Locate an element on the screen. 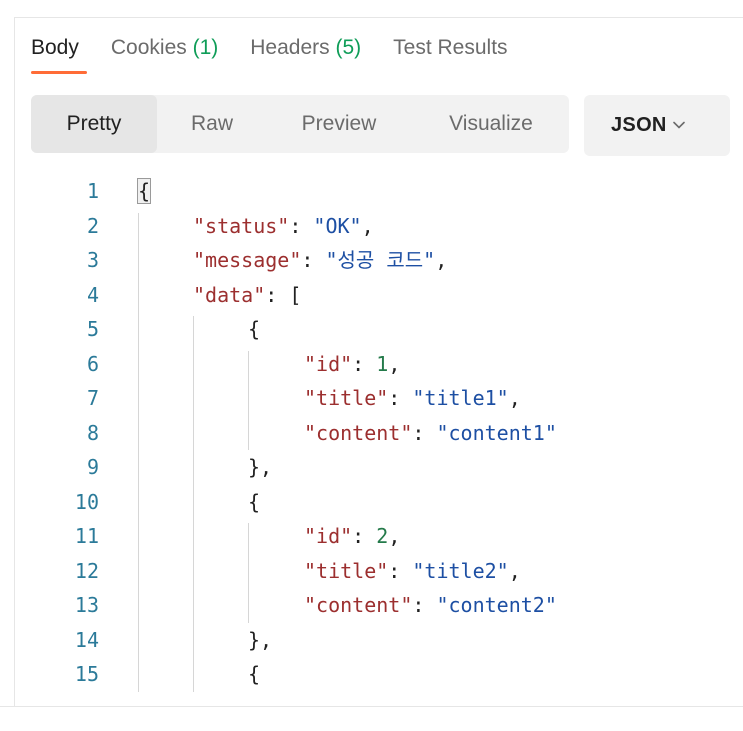 The image size is (743, 731). json-number: 1 is located at coordinates (382, 363).